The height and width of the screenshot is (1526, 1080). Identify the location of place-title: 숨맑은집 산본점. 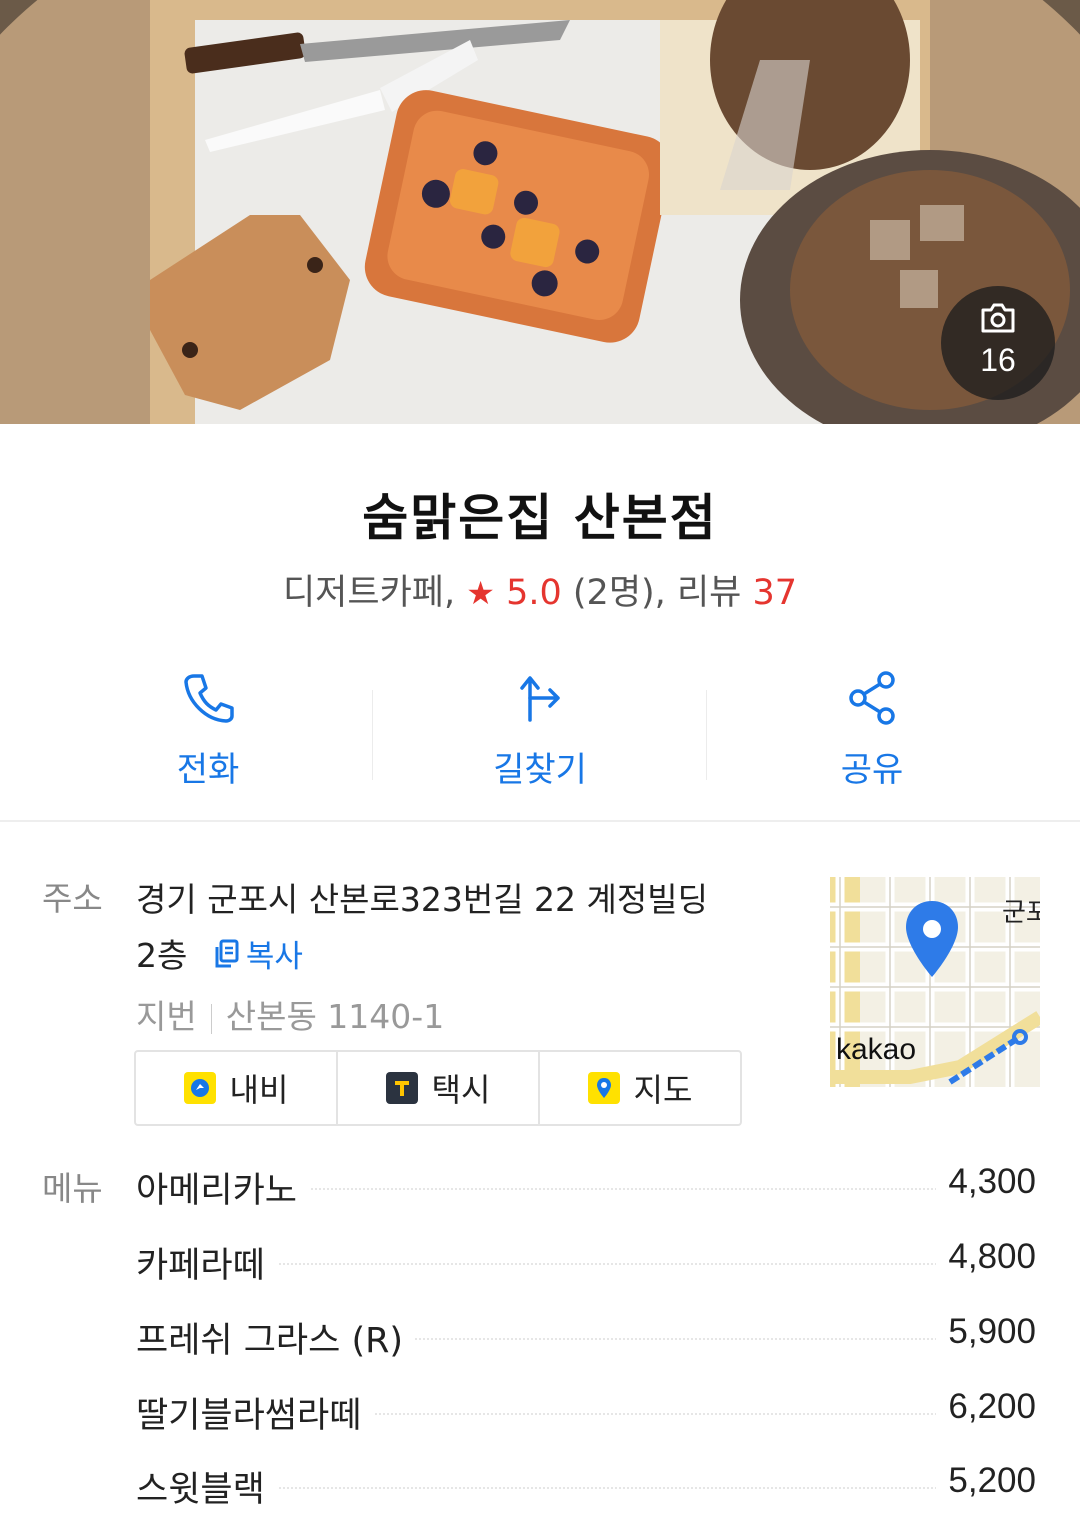
(540, 518).